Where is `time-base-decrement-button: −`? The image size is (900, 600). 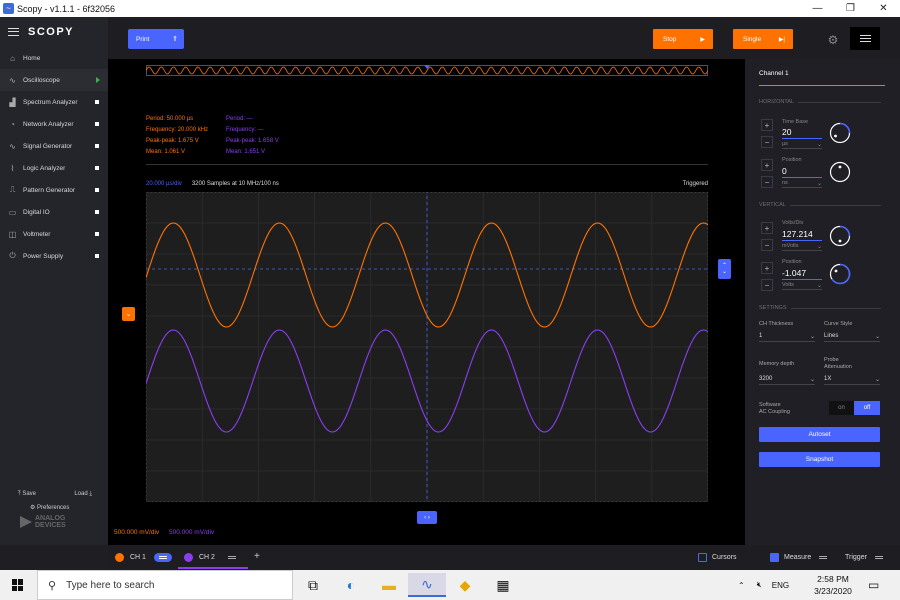 time-base-decrement-button: − is located at coordinates (767, 142).